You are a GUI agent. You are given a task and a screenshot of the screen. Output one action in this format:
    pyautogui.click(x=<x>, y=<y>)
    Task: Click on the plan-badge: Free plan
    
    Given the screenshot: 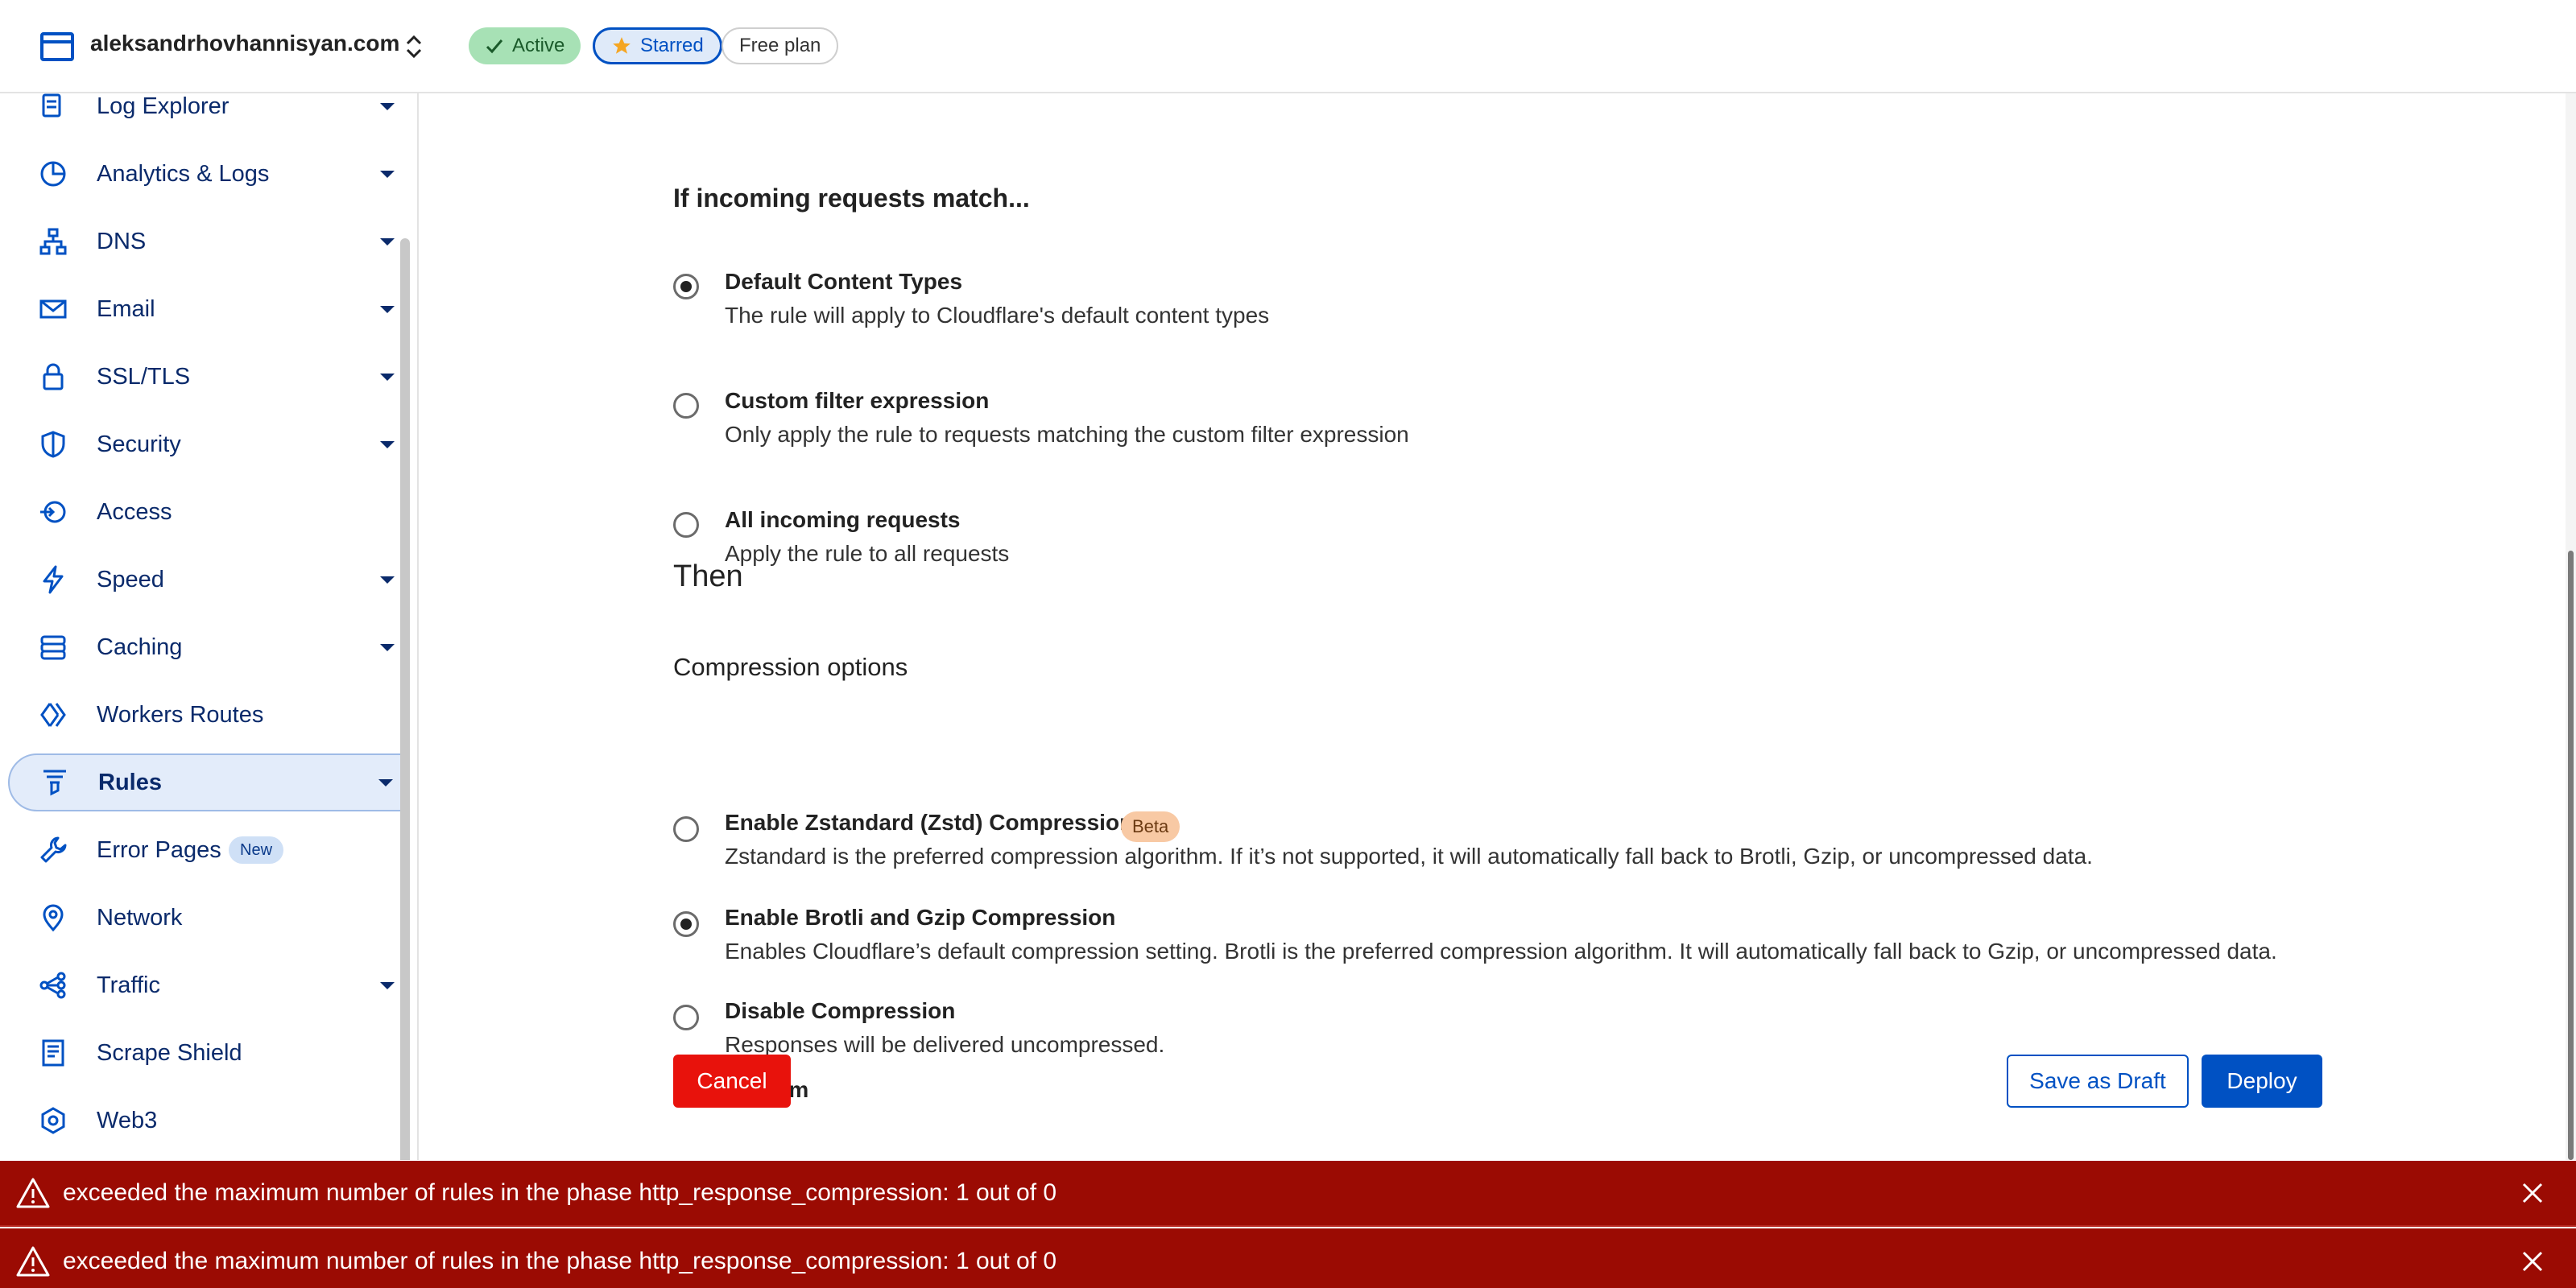 What is the action you would take?
    pyautogui.click(x=781, y=45)
    